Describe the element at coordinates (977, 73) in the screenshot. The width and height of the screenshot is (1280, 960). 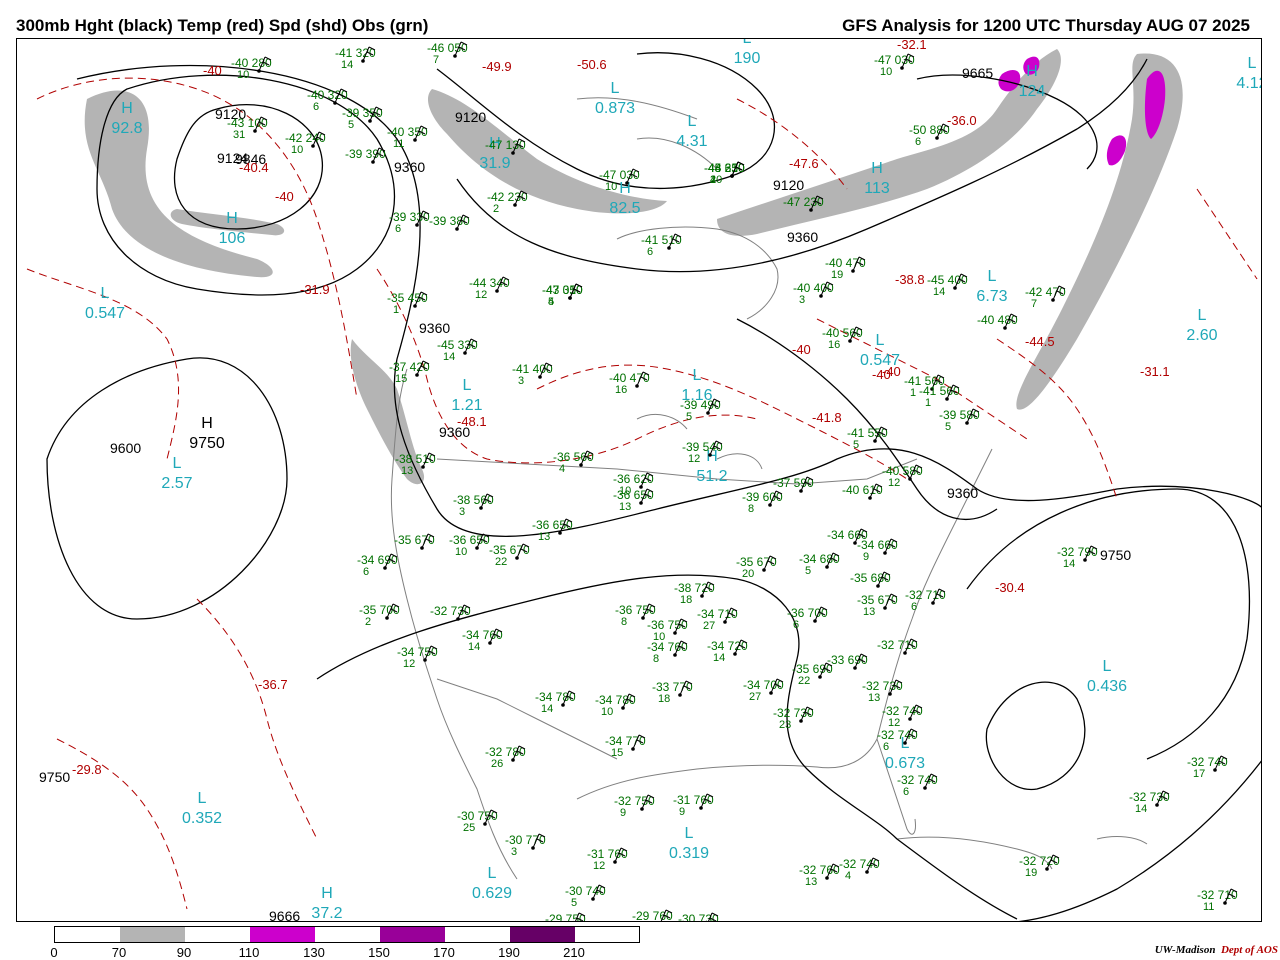
I see `height-contour-label: 9665` at that location.